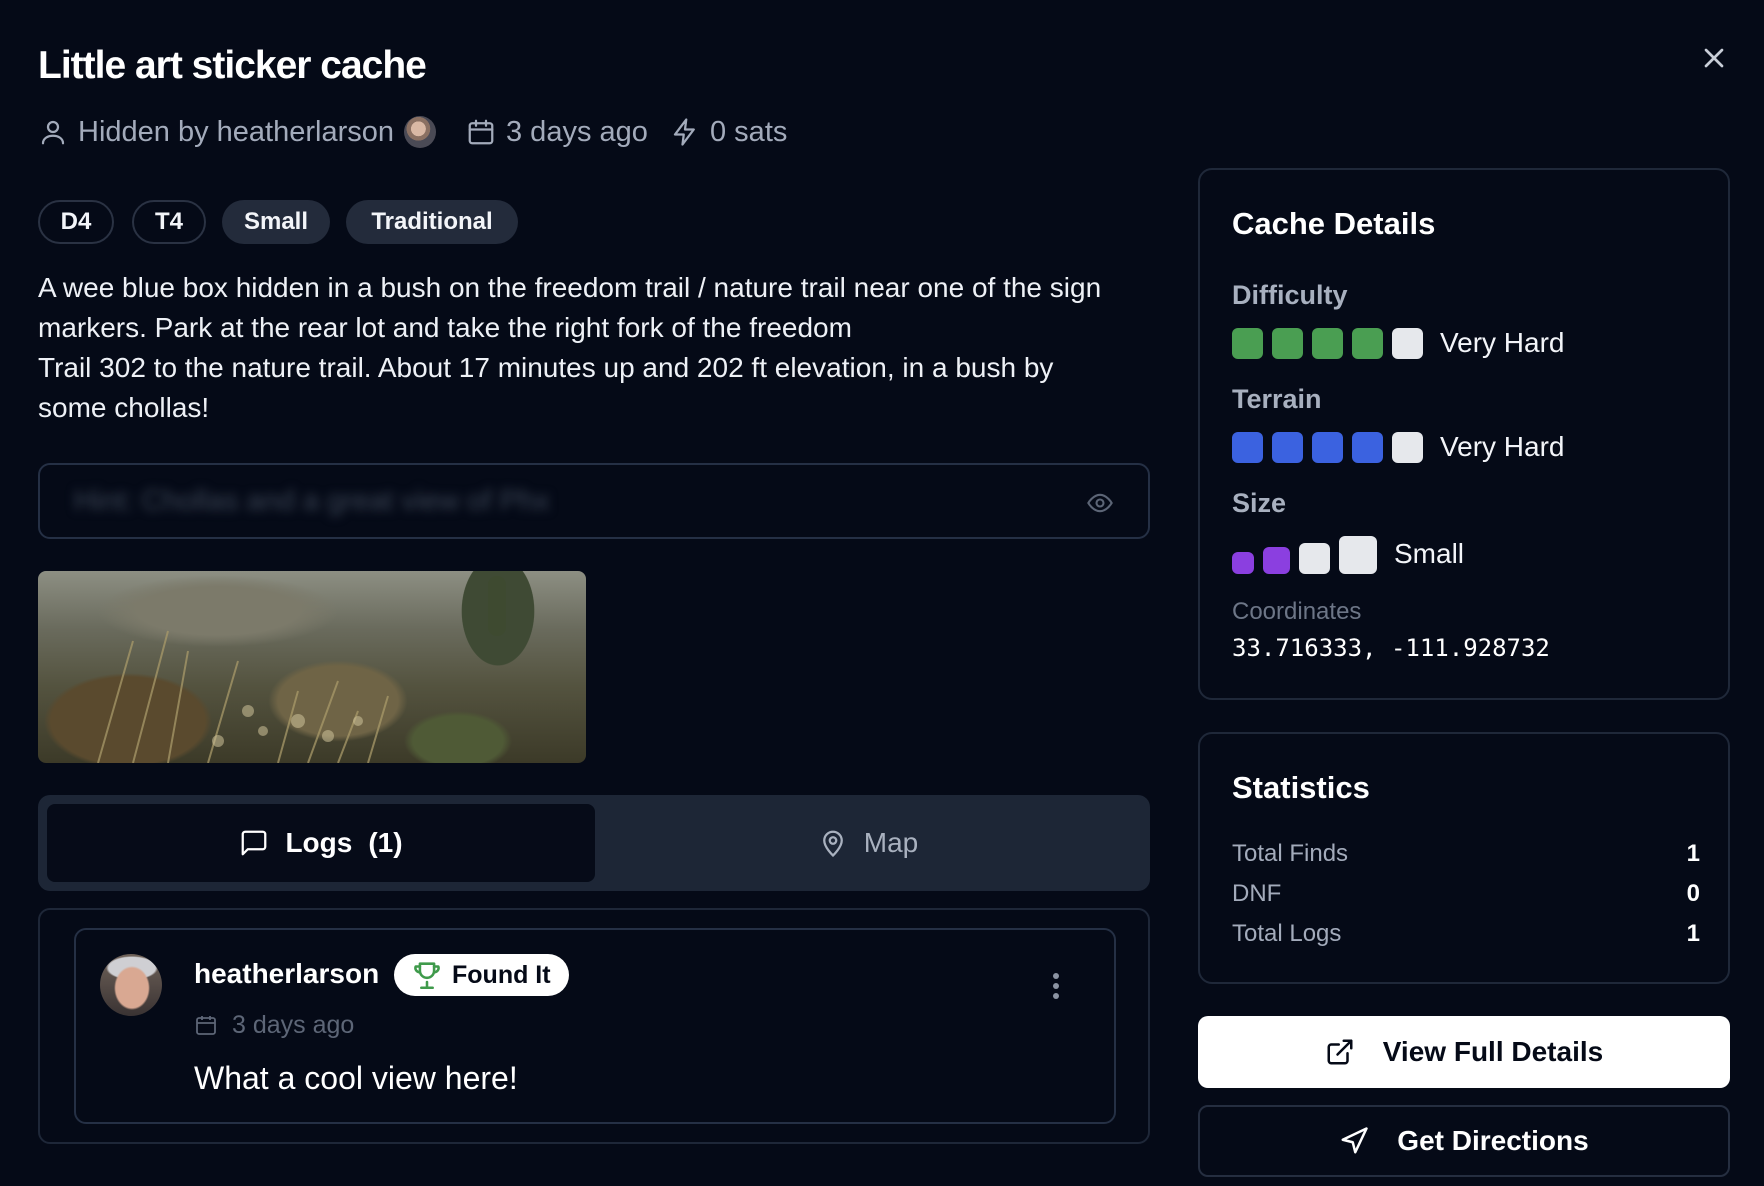 The height and width of the screenshot is (1186, 1764). I want to click on log-type-label: Found It, so click(501, 974).